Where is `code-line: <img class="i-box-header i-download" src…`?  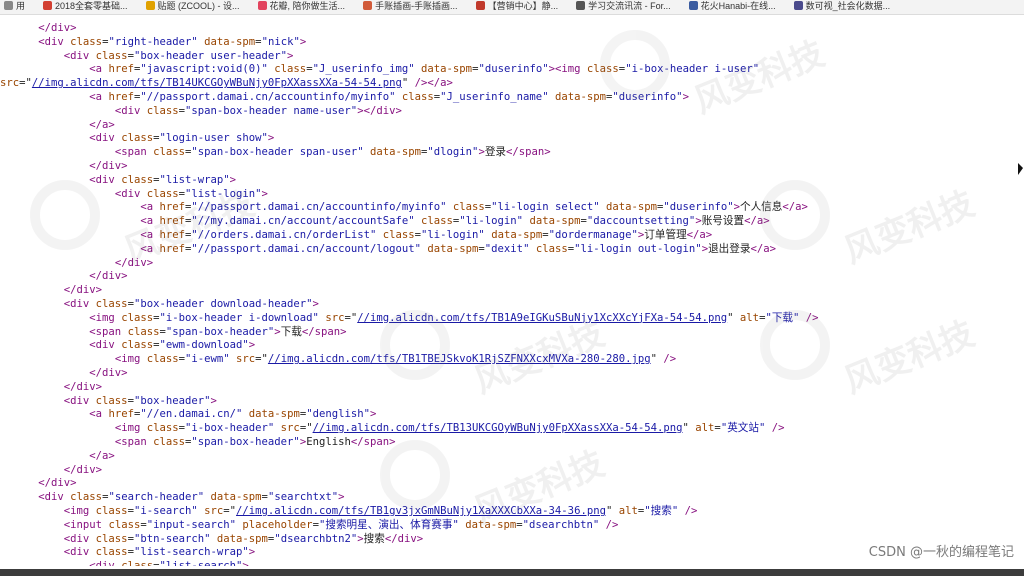
code-line: <img class="i-box-header i-download" src… is located at coordinates (409, 318).